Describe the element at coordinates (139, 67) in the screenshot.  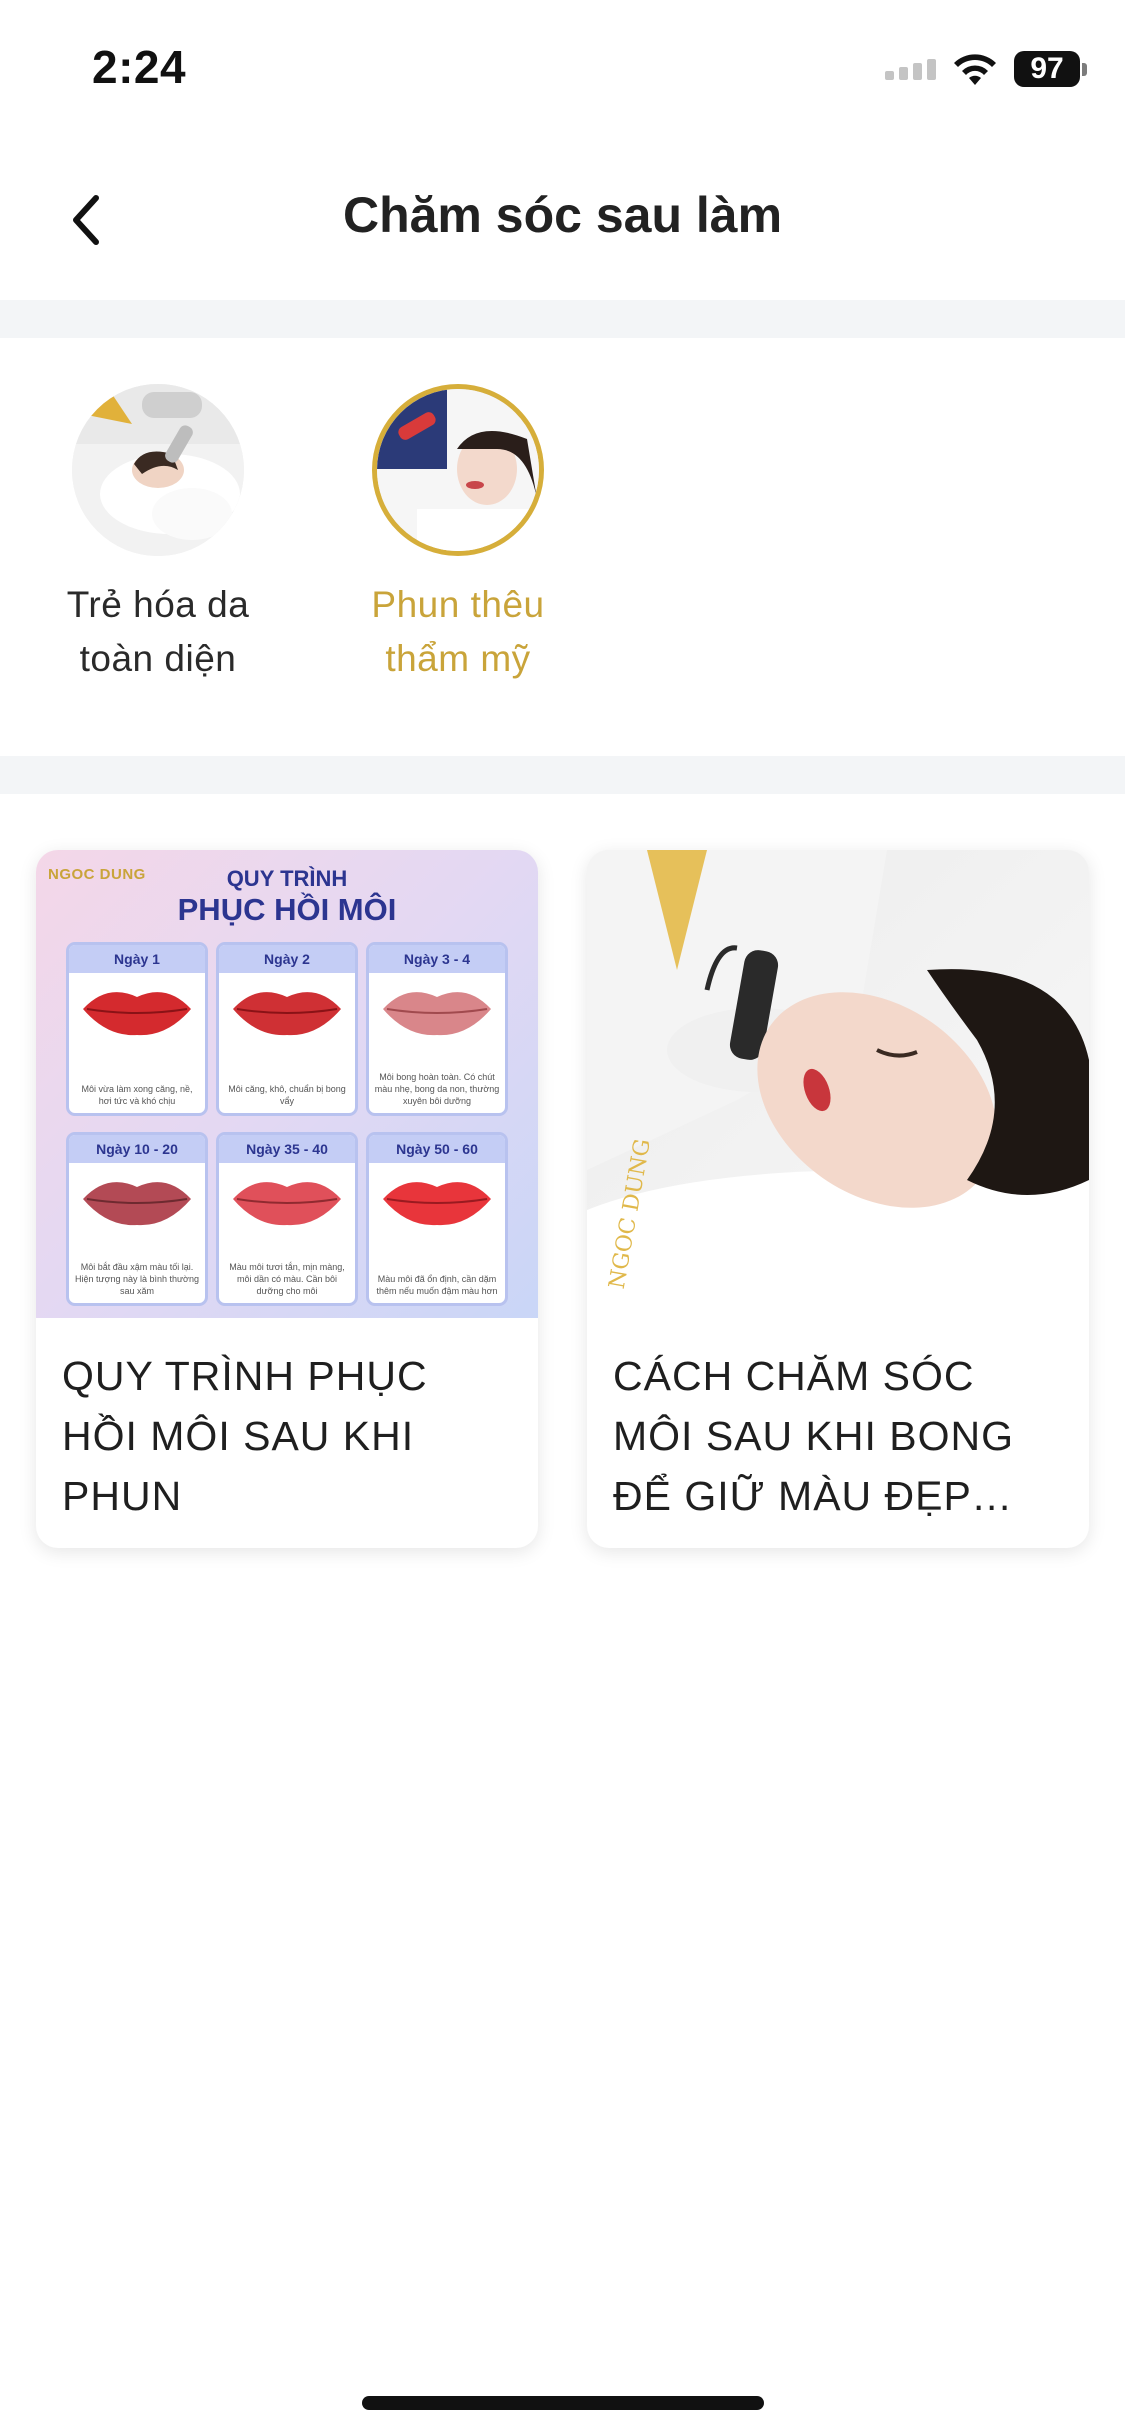
I see `status-time: 2:24` at that location.